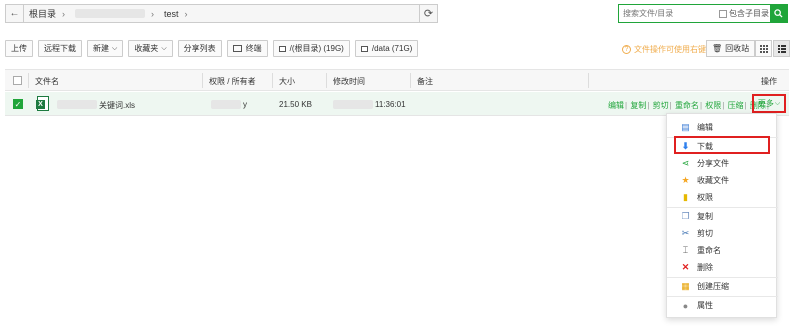 The height and width of the screenshot is (328, 800). I want to click on action-permission: 权限, so click(713, 105).